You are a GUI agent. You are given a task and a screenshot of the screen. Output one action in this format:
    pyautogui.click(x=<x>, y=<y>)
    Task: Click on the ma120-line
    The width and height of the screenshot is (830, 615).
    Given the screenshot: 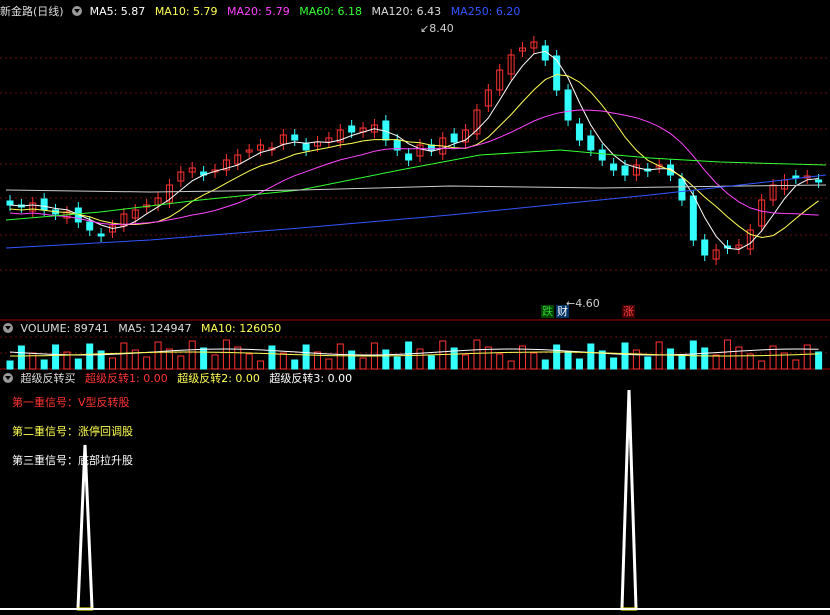 What is the action you would take?
    pyautogui.click(x=416, y=188)
    